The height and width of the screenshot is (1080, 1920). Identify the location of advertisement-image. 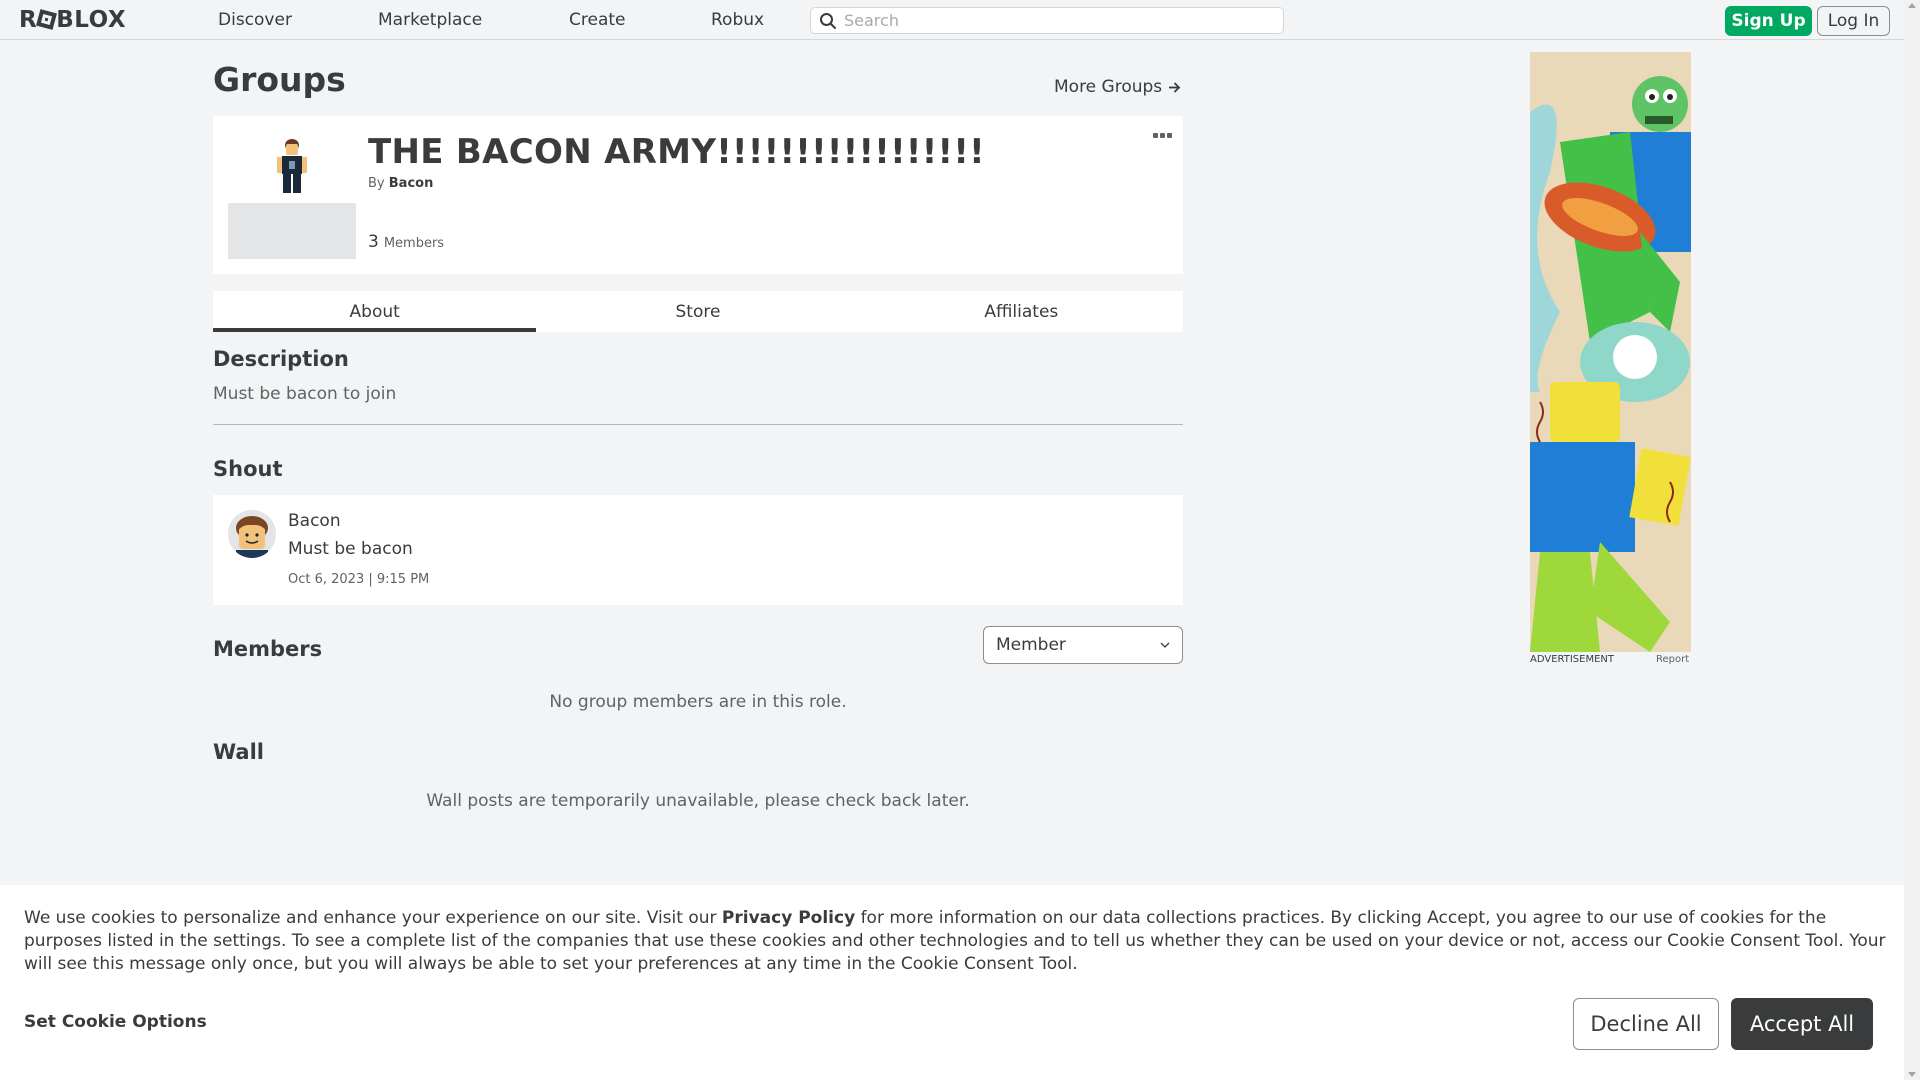
(1610, 352).